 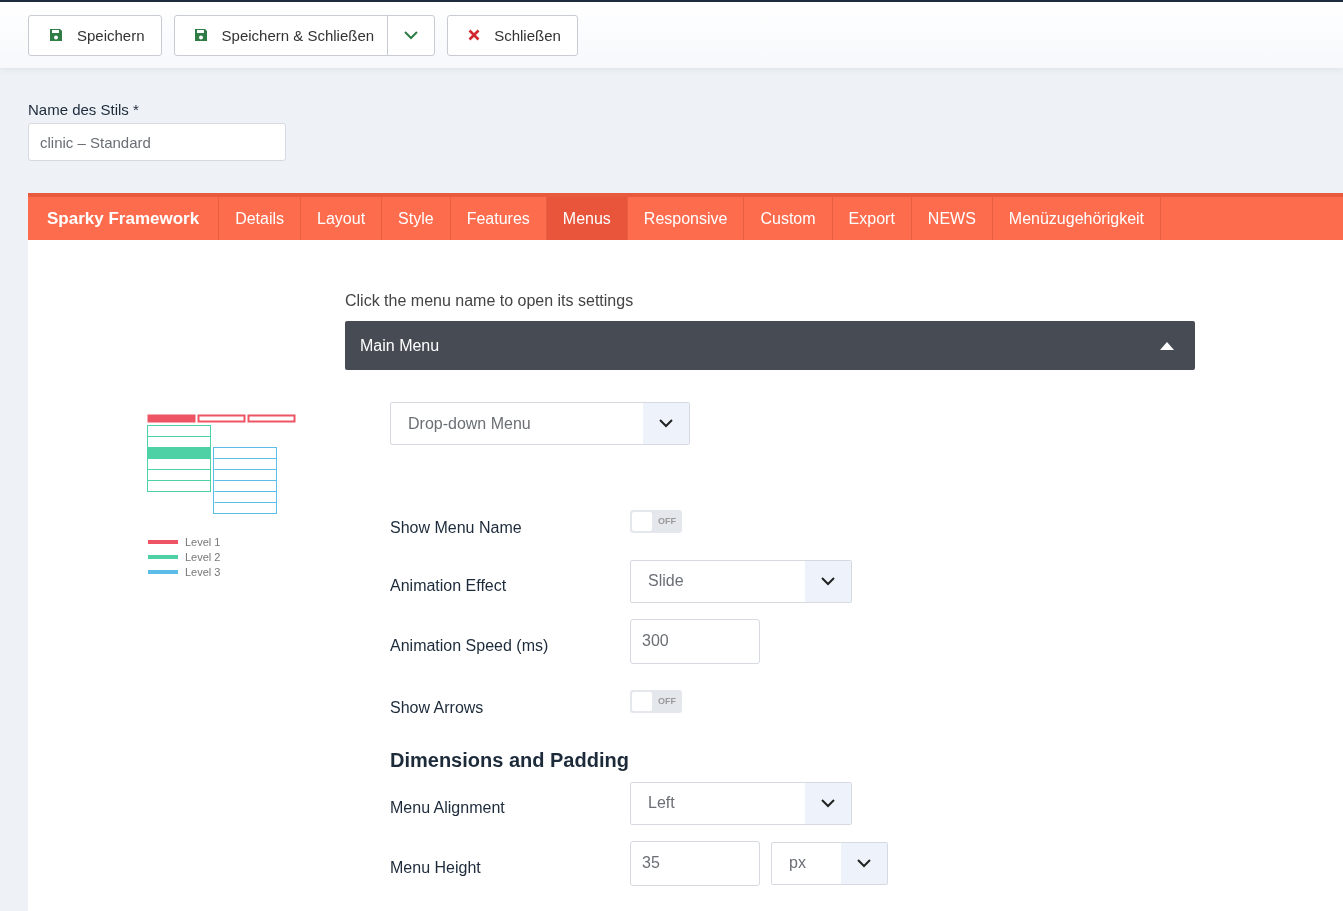 What do you see at coordinates (695, 641) in the screenshot?
I see `input-field: 300` at bounding box center [695, 641].